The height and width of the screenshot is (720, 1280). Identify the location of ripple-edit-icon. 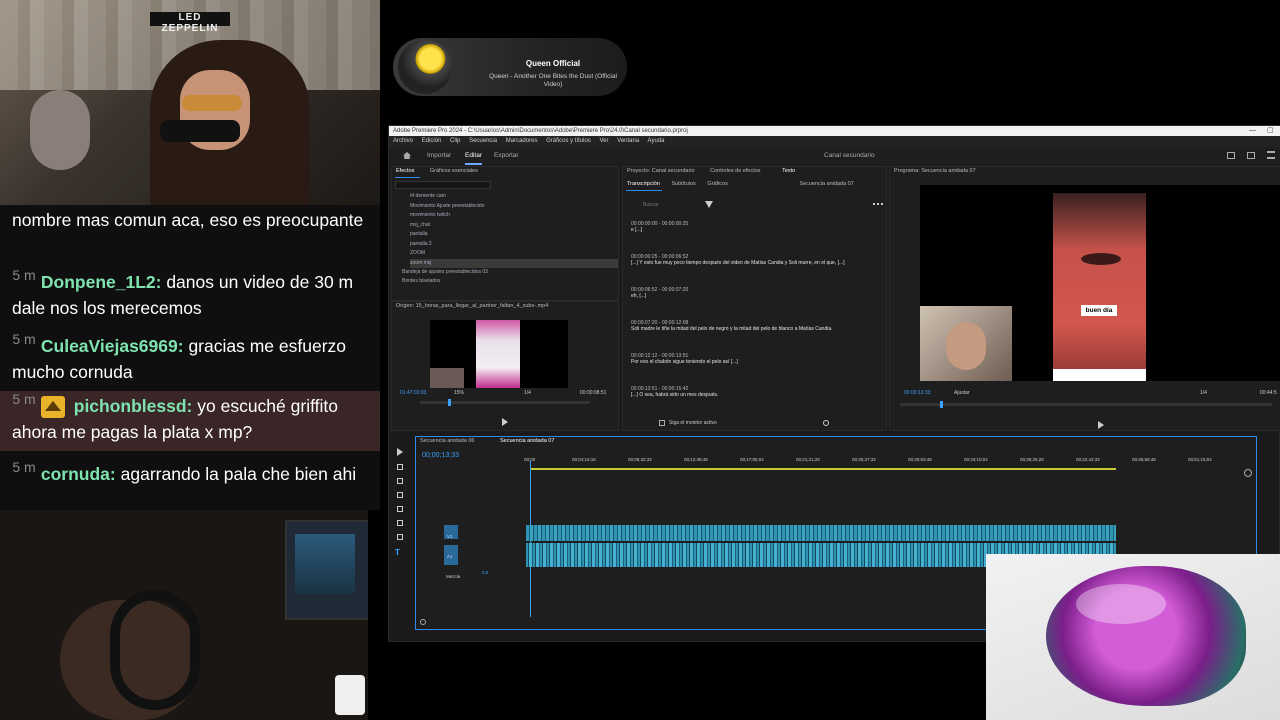
(400, 481).